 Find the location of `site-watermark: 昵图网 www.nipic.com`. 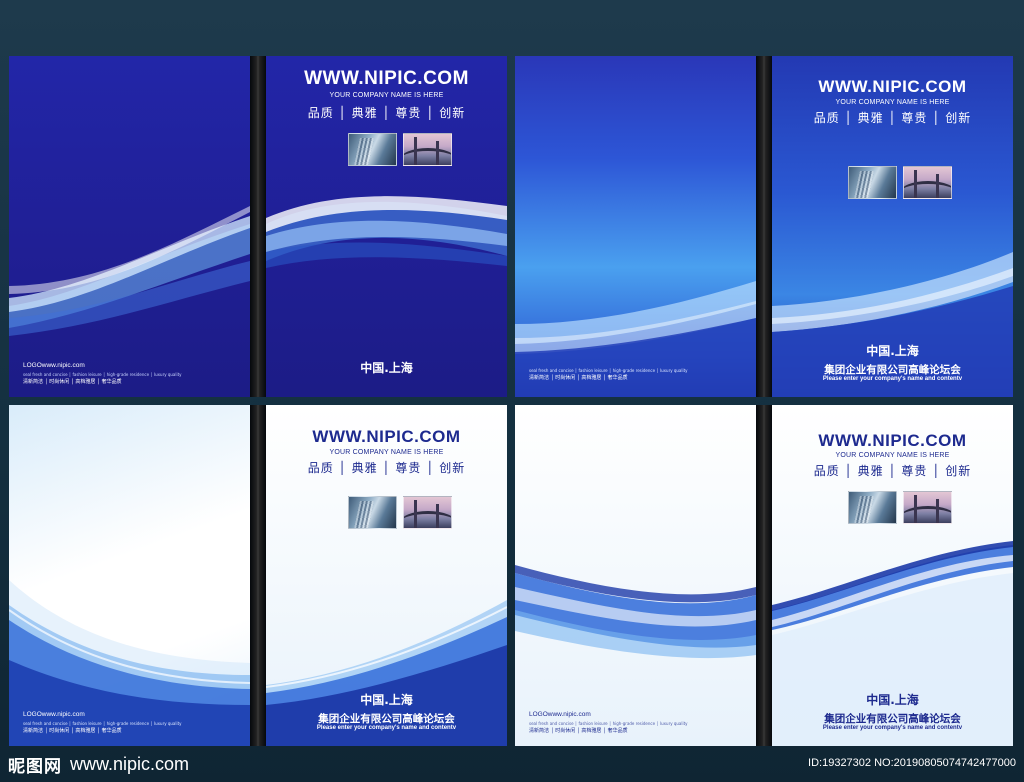

site-watermark: 昵图网 www.nipic.com is located at coordinates (99, 764).